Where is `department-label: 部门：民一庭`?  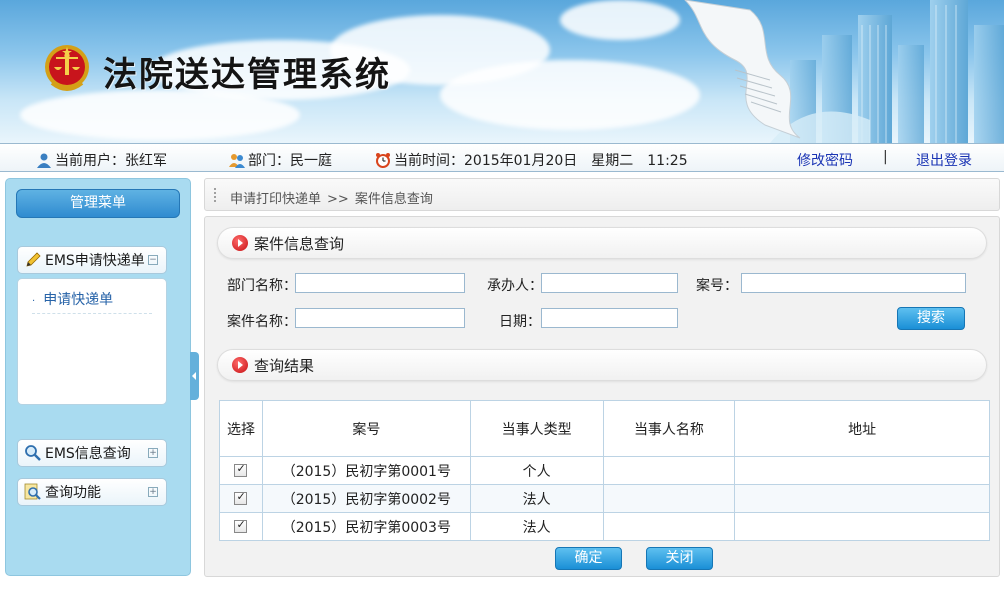 department-label: 部门：民一庭 is located at coordinates (290, 161).